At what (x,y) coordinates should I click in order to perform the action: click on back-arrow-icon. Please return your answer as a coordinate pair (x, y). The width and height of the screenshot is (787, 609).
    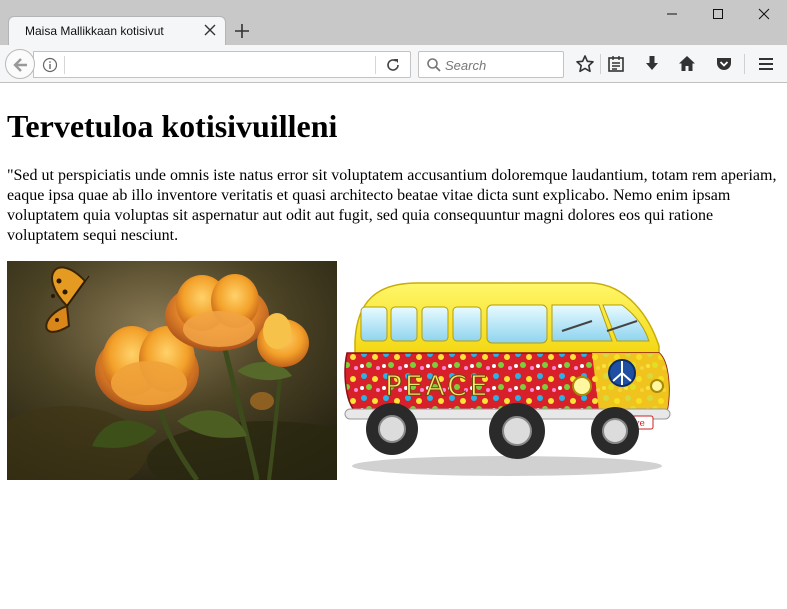
    Looking at the image, I should click on (20, 65).